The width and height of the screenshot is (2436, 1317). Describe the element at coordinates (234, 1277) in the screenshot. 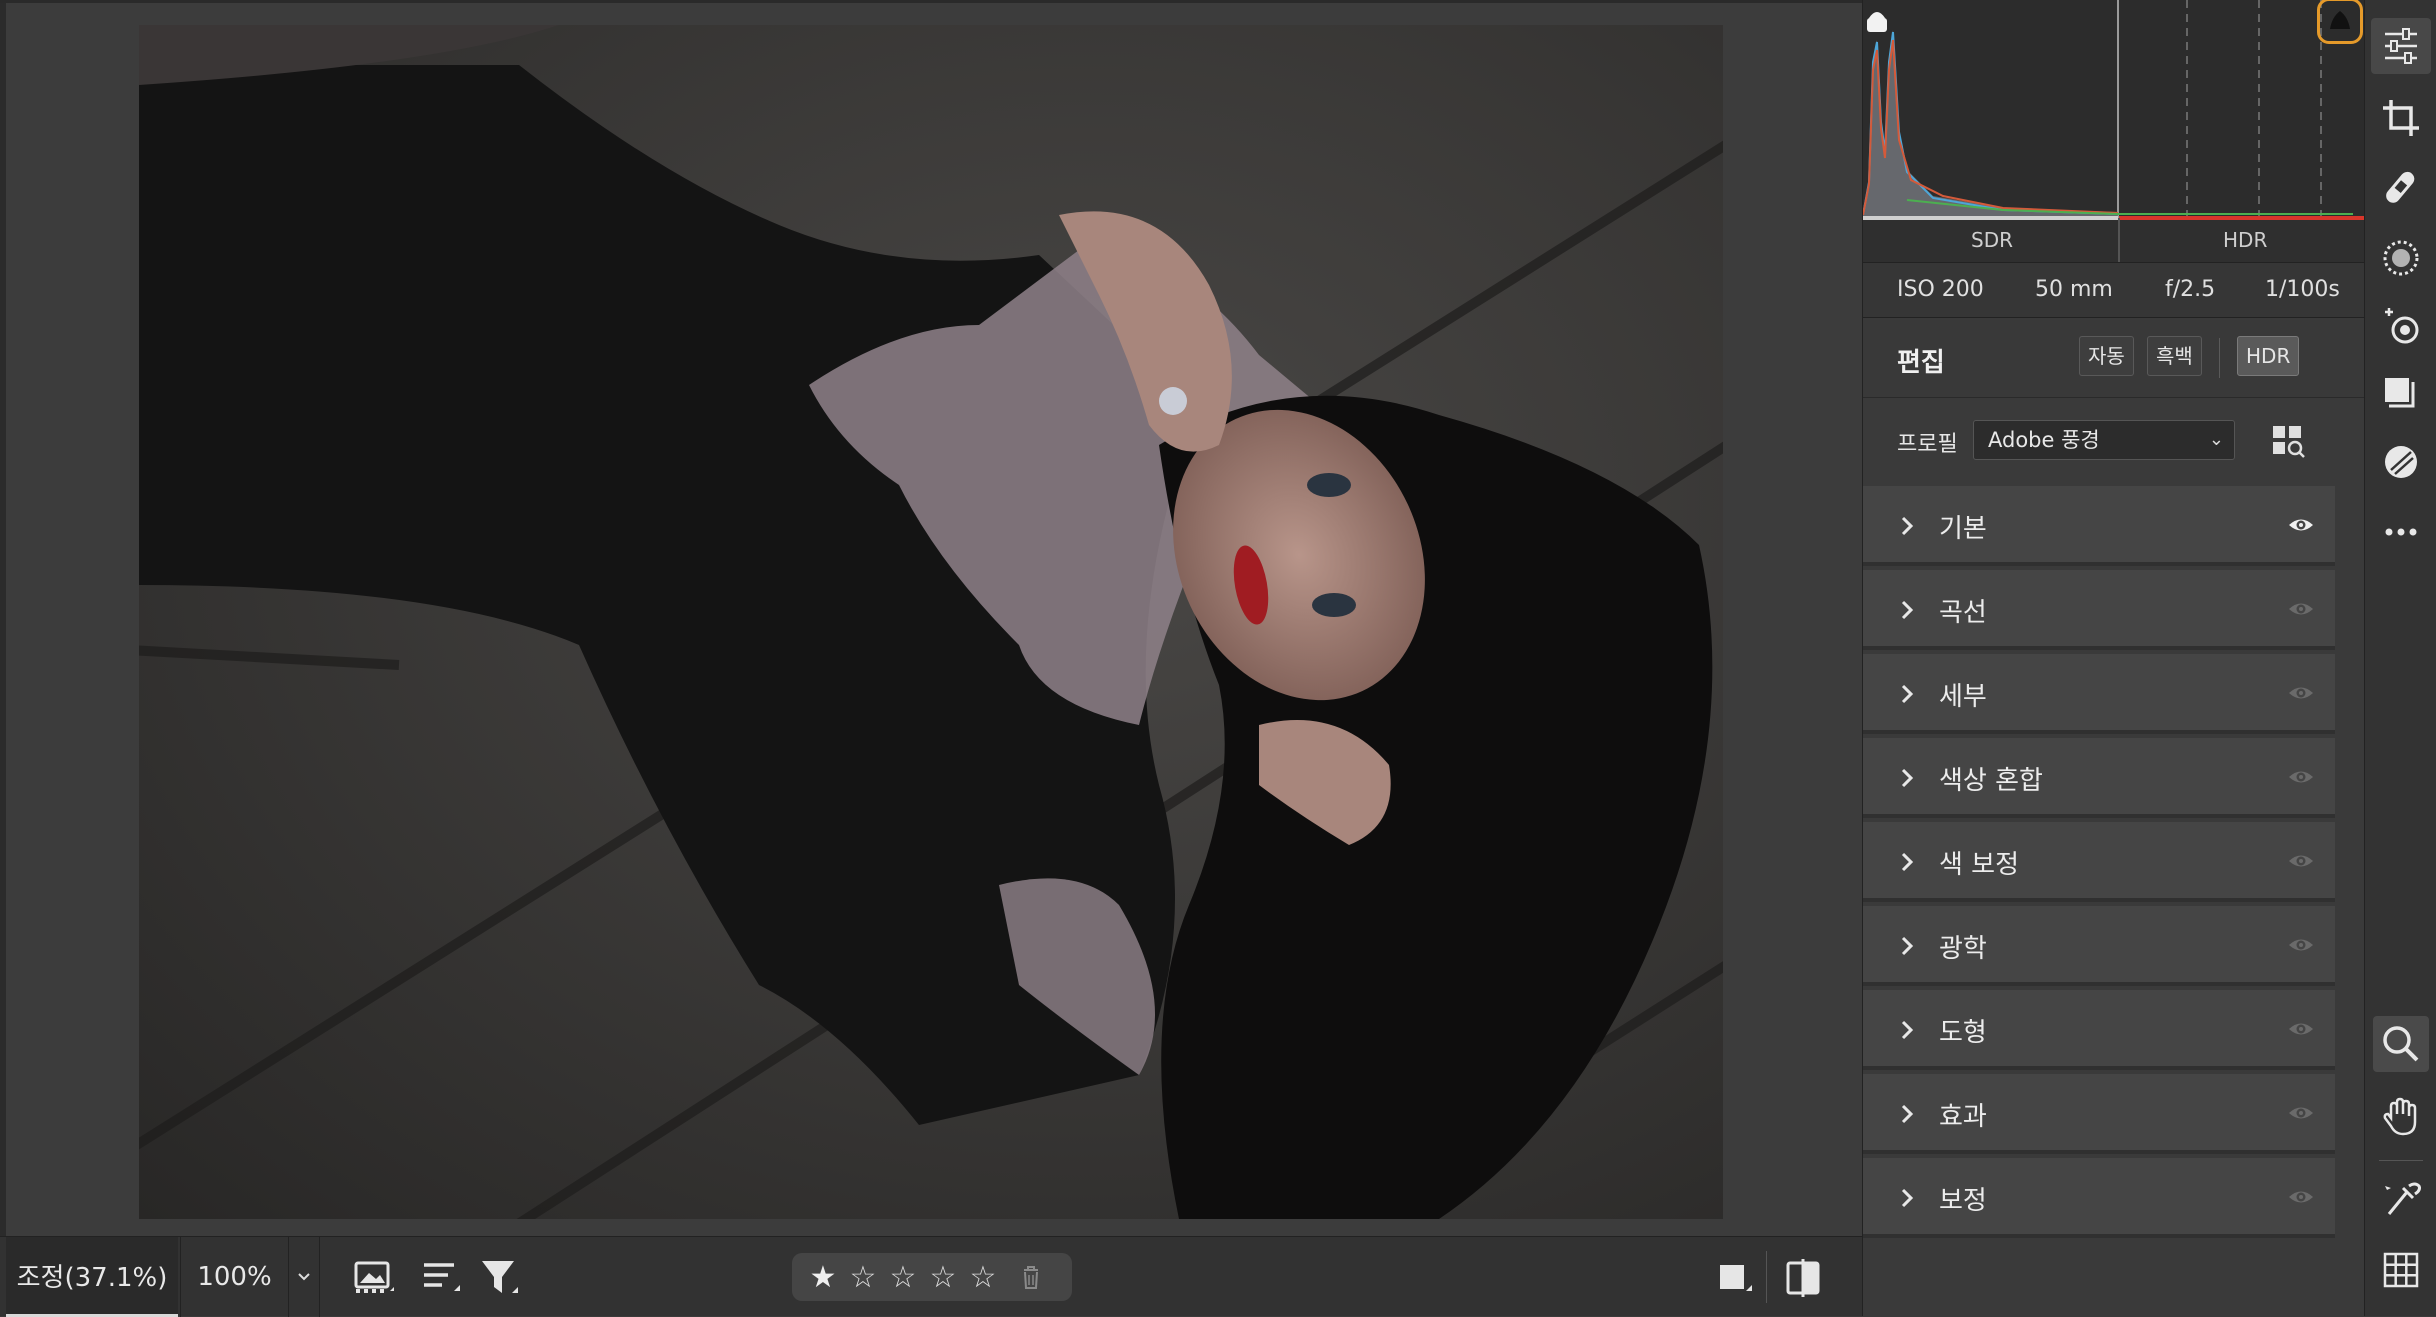

I see `zoom-100-button: 100%` at that location.